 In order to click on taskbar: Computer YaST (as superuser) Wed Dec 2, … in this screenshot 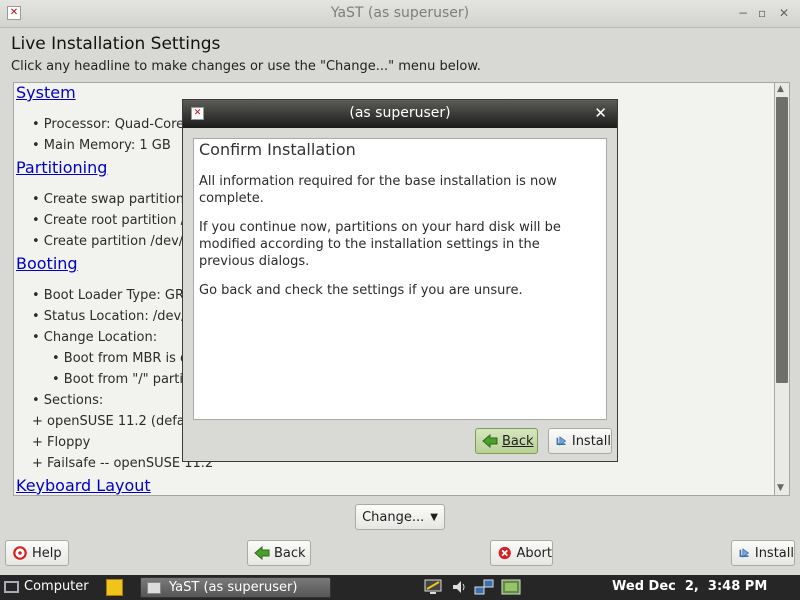, I will do `click(400, 587)`.